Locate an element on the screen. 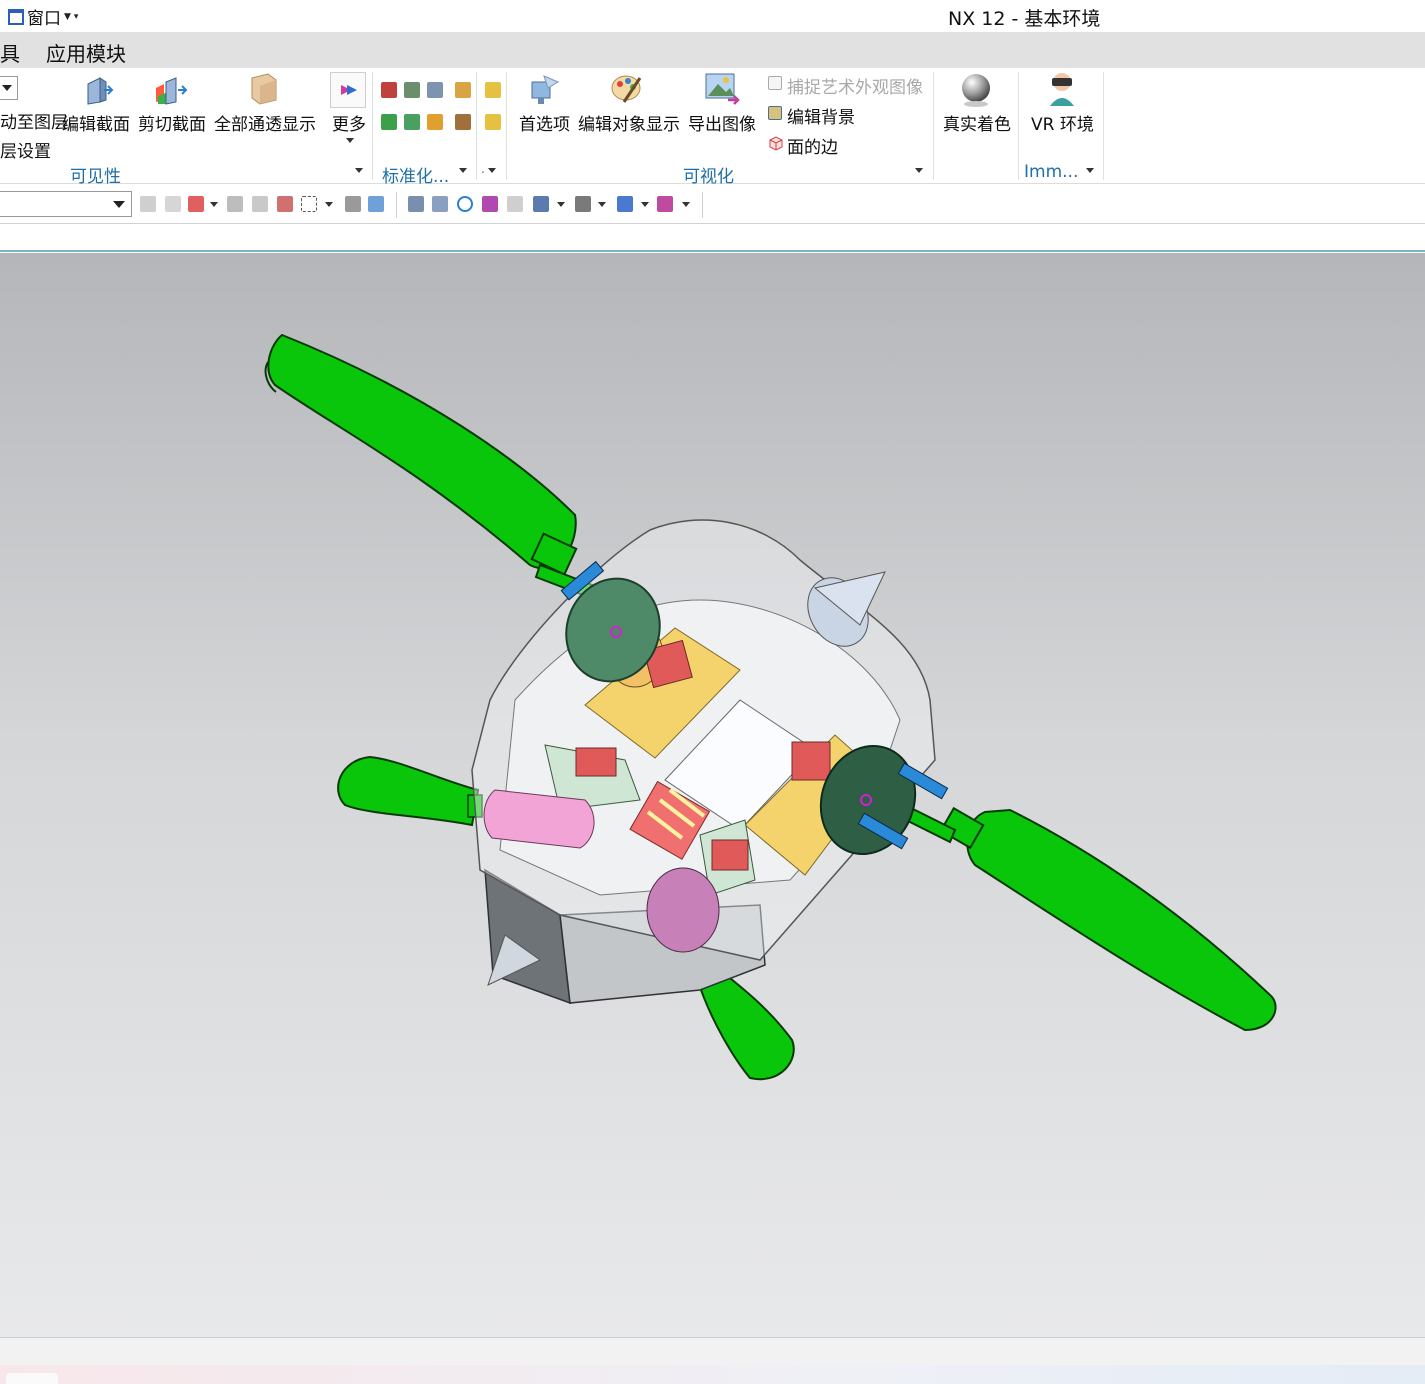 This screenshot has height=1384, width=1425. preferences-button: 首选项 is located at coordinates (544, 122).